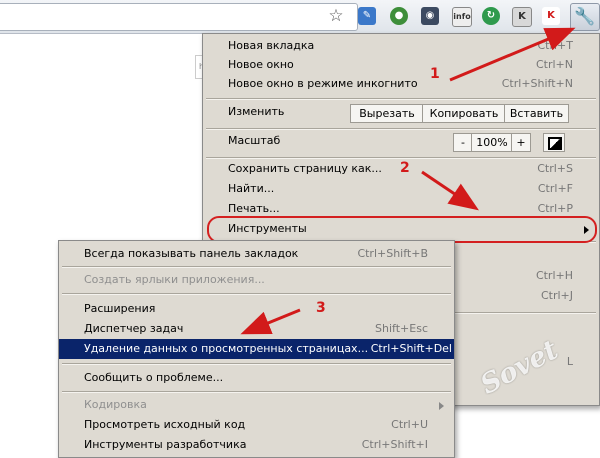 The image size is (600, 458). What do you see at coordinates (405, 168) in the screenshot?
I see `annotation-number-2: 2` at bounding box center [405, 168].